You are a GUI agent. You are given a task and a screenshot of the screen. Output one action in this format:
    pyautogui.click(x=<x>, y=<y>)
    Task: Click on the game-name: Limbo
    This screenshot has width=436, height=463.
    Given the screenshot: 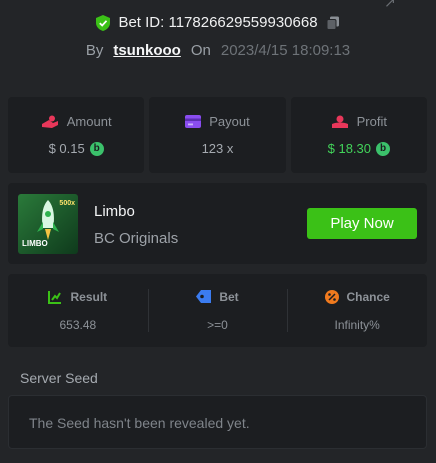 What is the action you would take?
    pyautogui.click(x=114, y=211)
    